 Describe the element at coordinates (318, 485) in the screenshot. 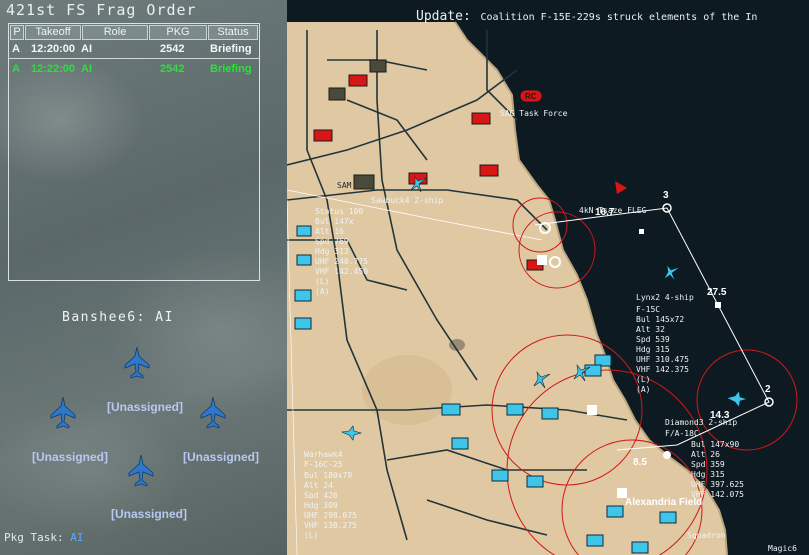

I see `info-line: Alt 24` at that location.